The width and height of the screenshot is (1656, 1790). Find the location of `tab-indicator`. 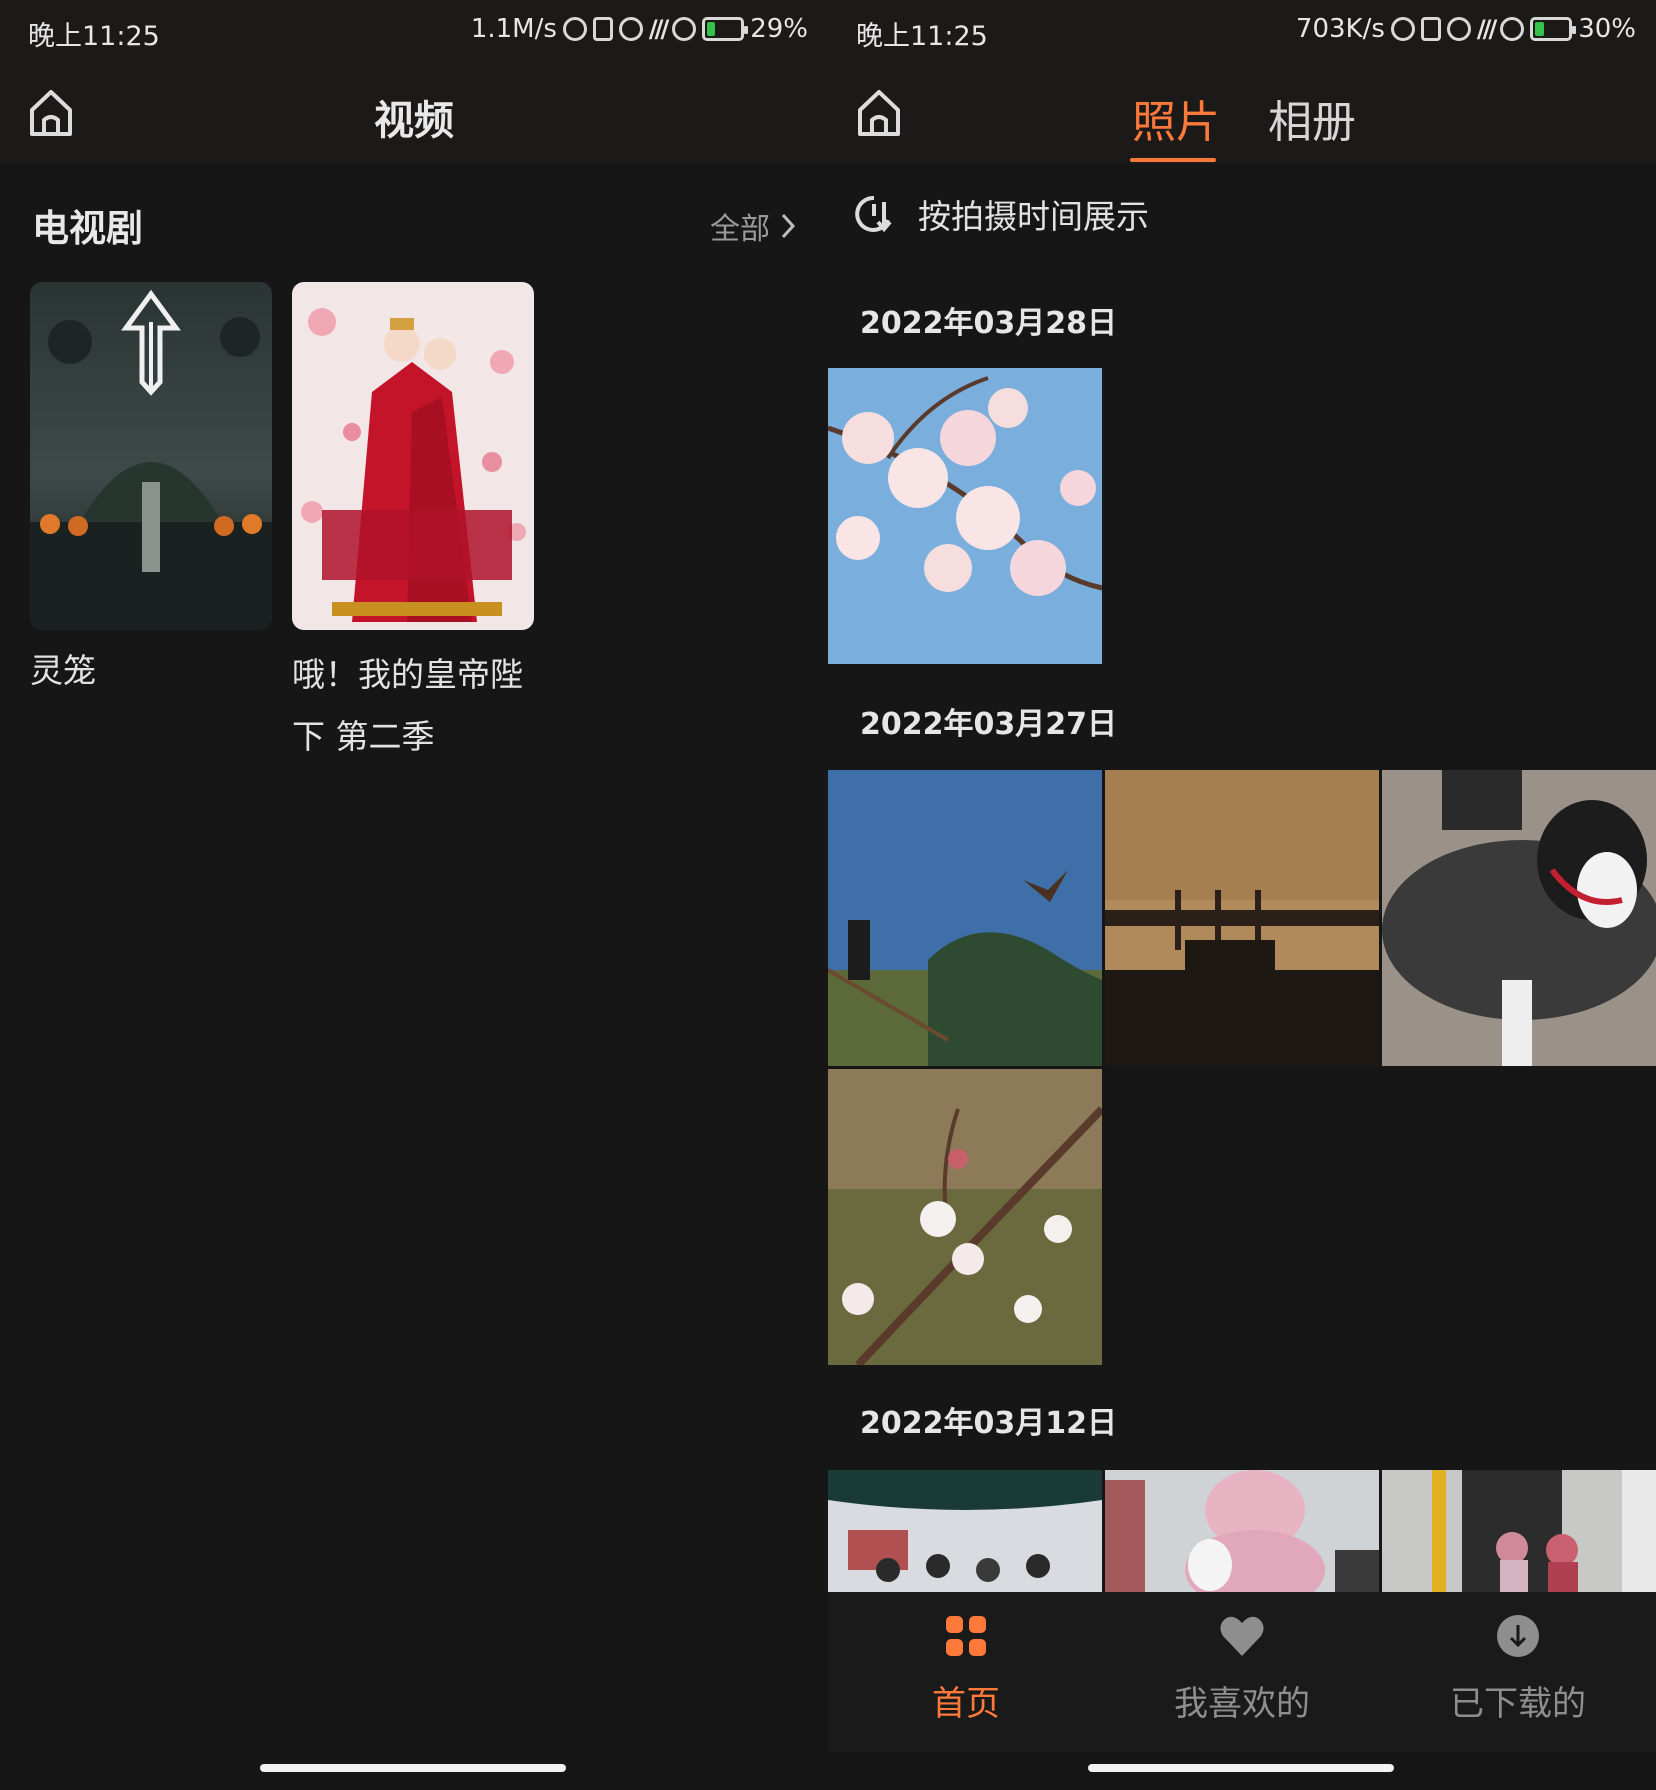

tab-indicator is located at coordinates (1173, 160).